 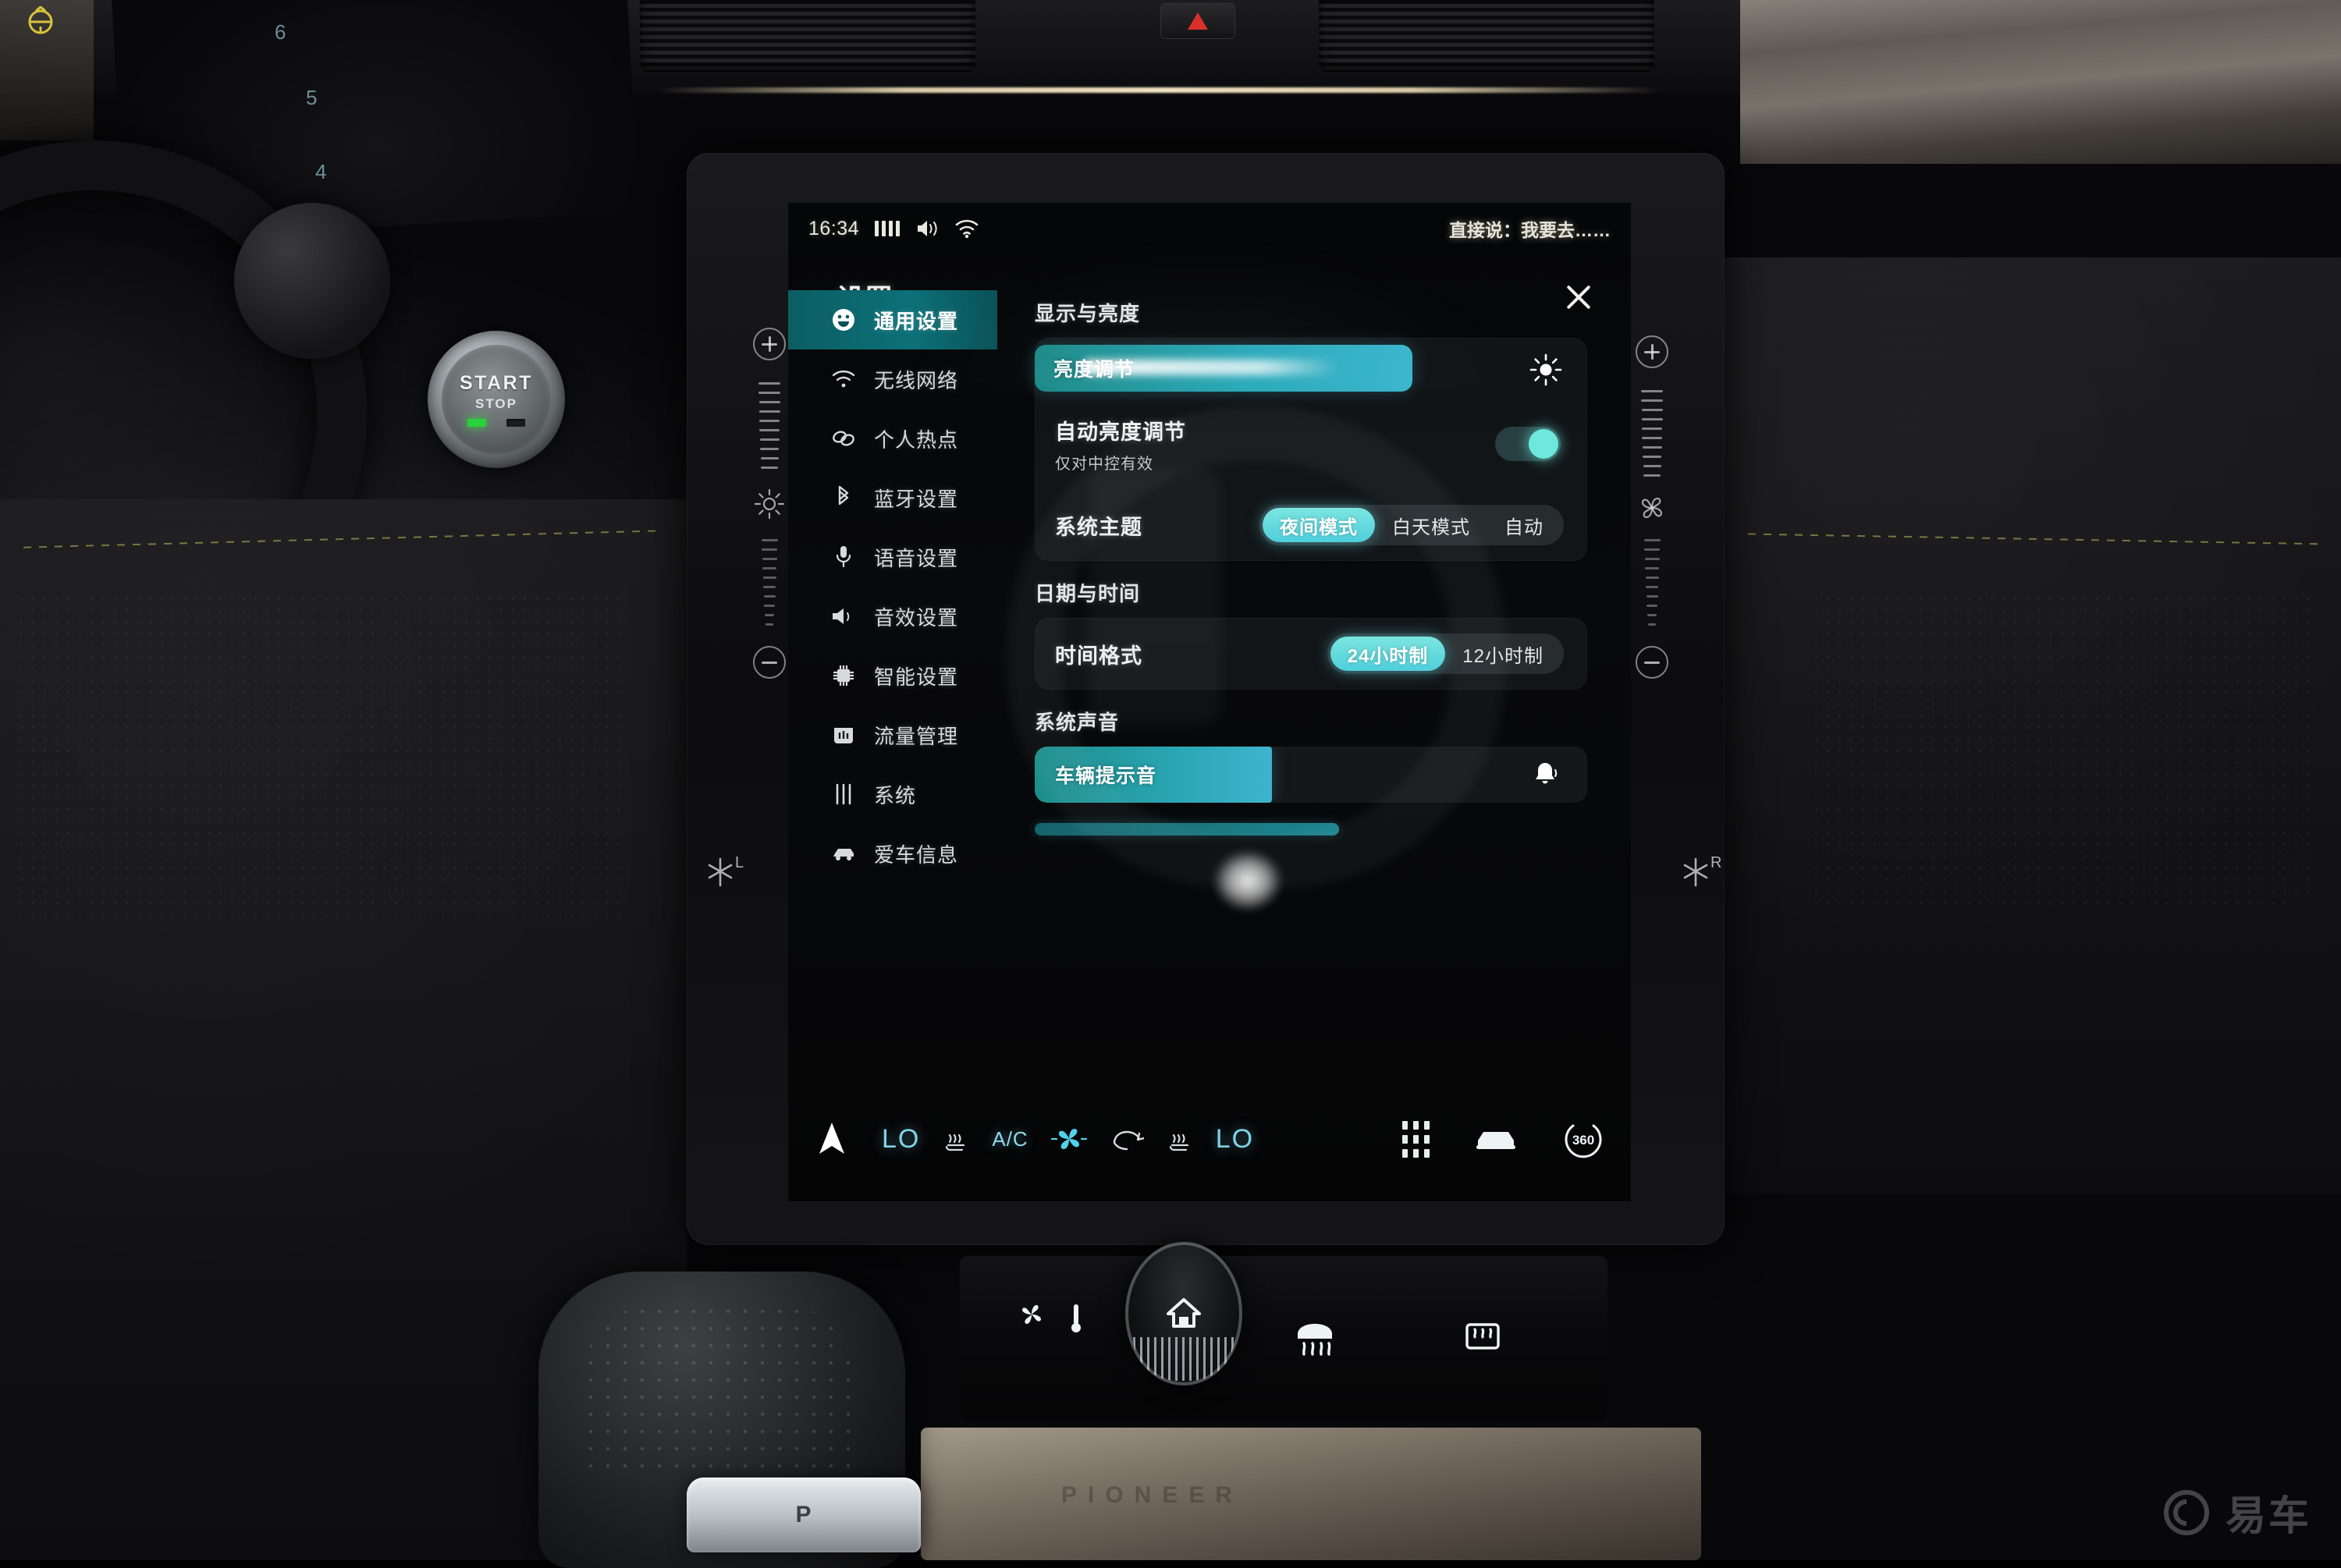 I want to click on 360-view-icon: 360, so click(x=1583, y=1139).